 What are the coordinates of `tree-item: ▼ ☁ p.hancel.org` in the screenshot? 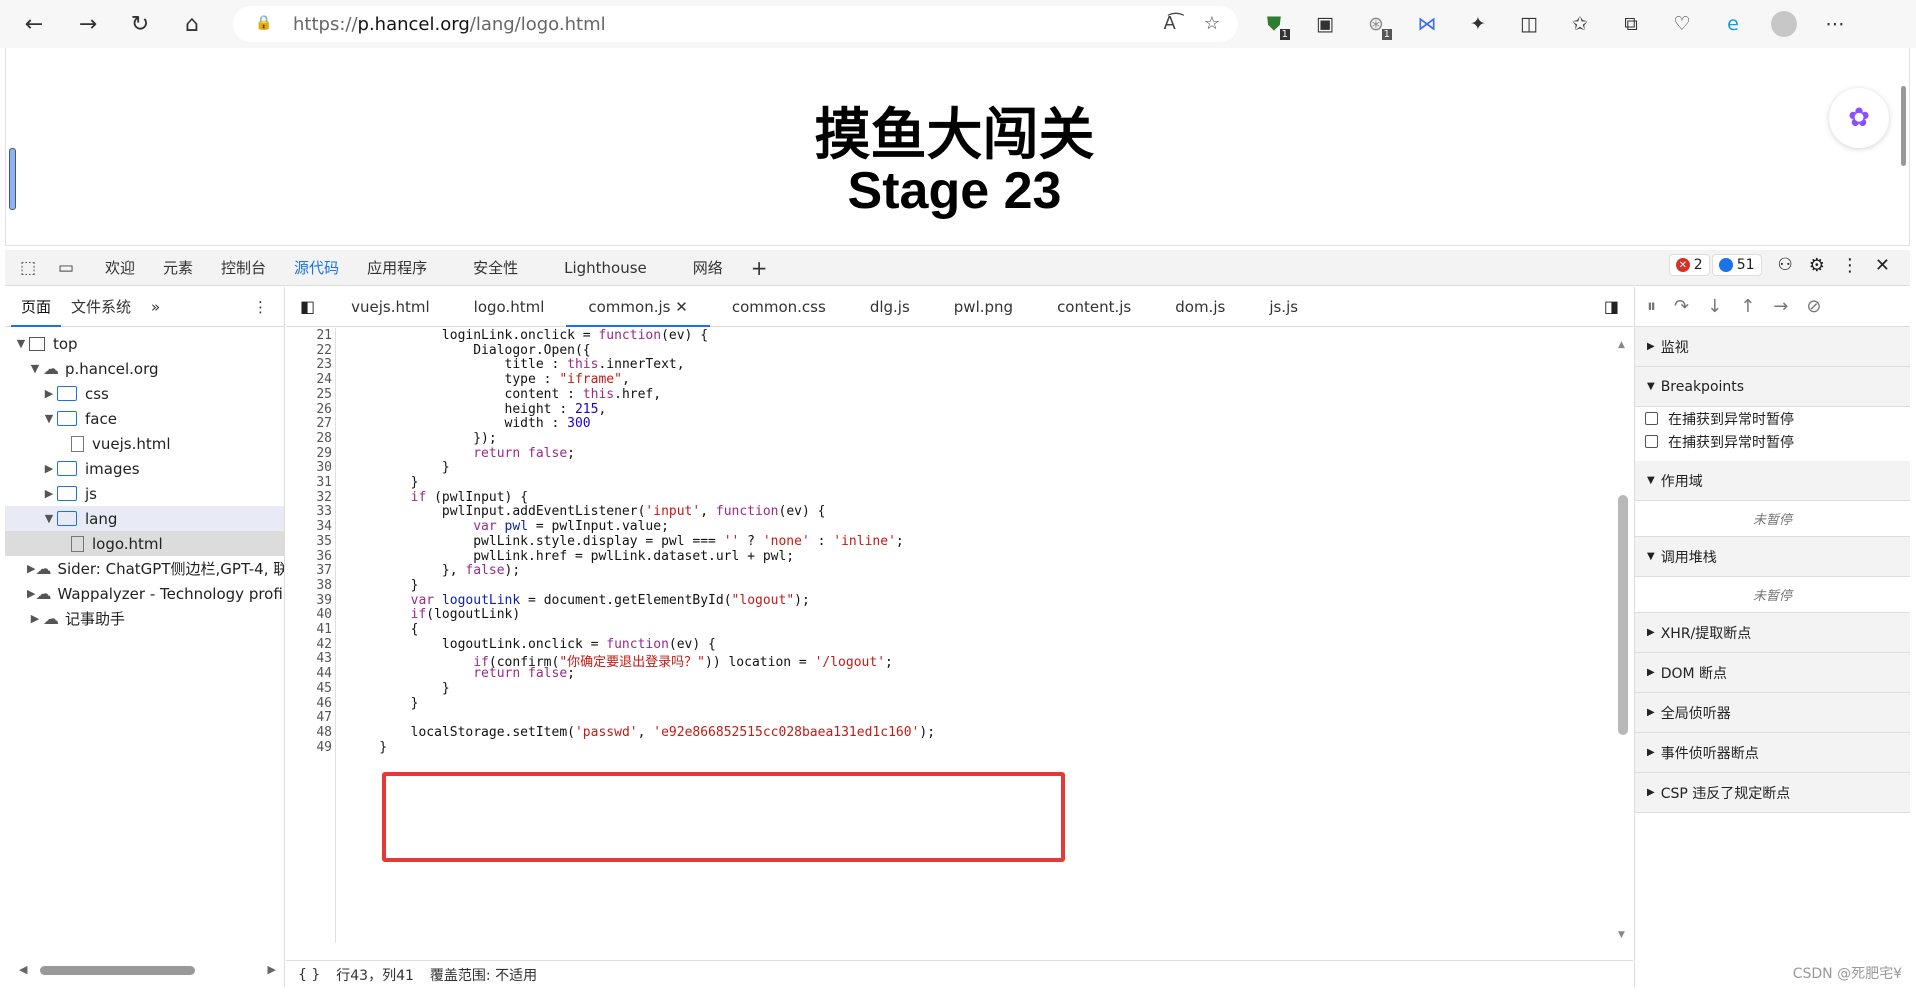 It's located at (144, 368).